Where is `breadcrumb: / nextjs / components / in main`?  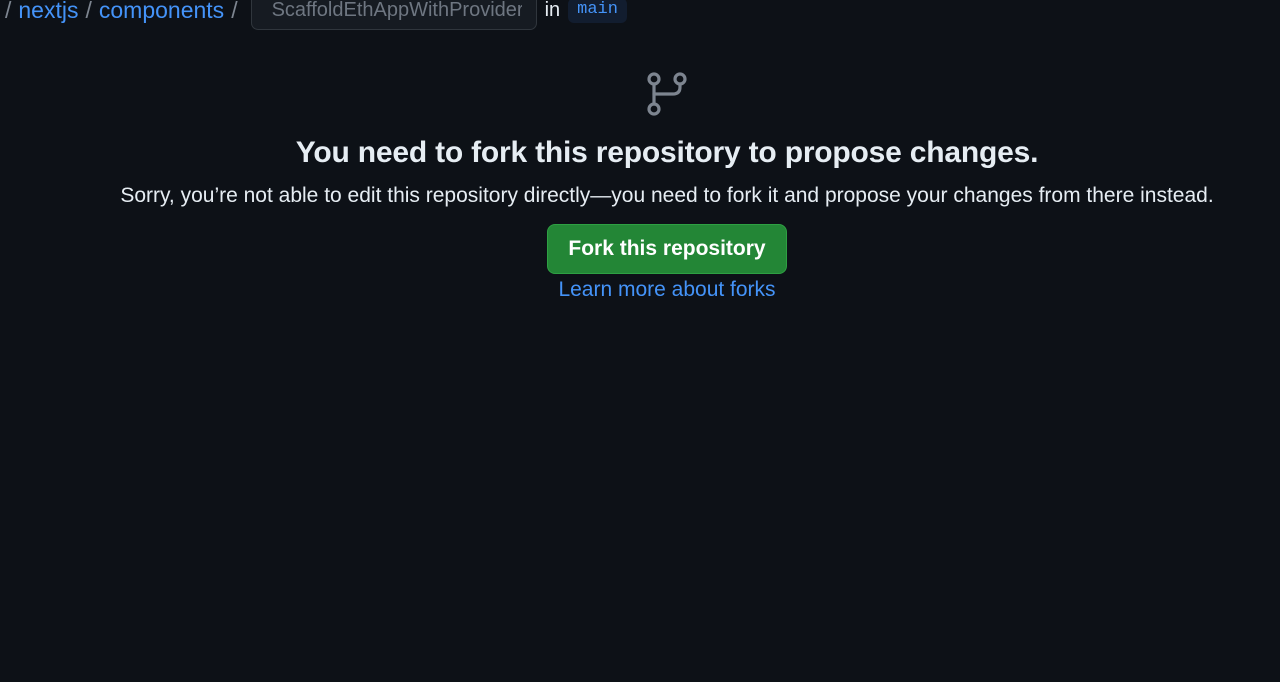 breadcrumb: / nextjs / components / in main is located at coordinates (316, 16).